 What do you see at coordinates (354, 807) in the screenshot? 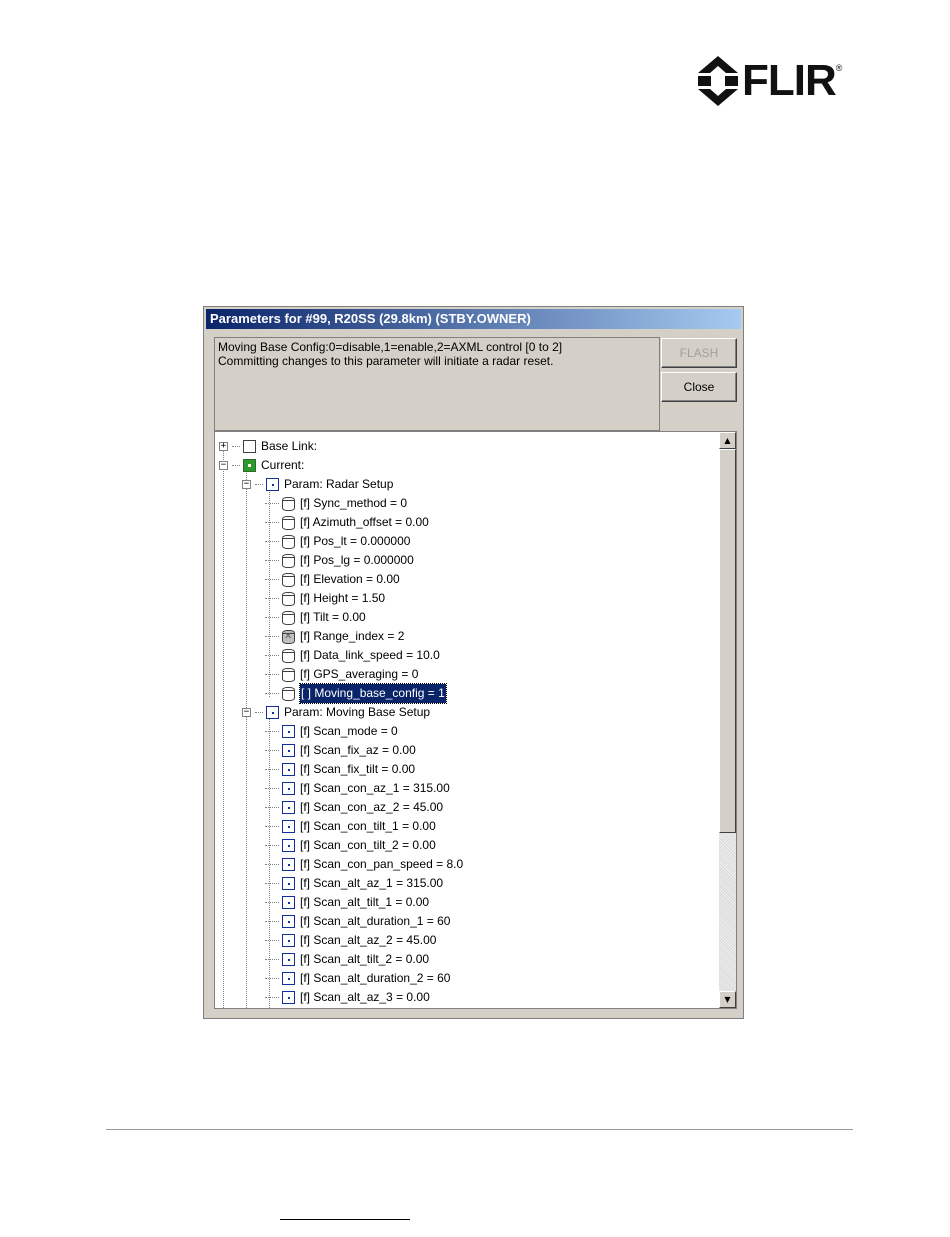
I see `tree-leaf-moving-base-param: [f] Scan_con_az_2 = 45.00` at bounding box center [354, 807].